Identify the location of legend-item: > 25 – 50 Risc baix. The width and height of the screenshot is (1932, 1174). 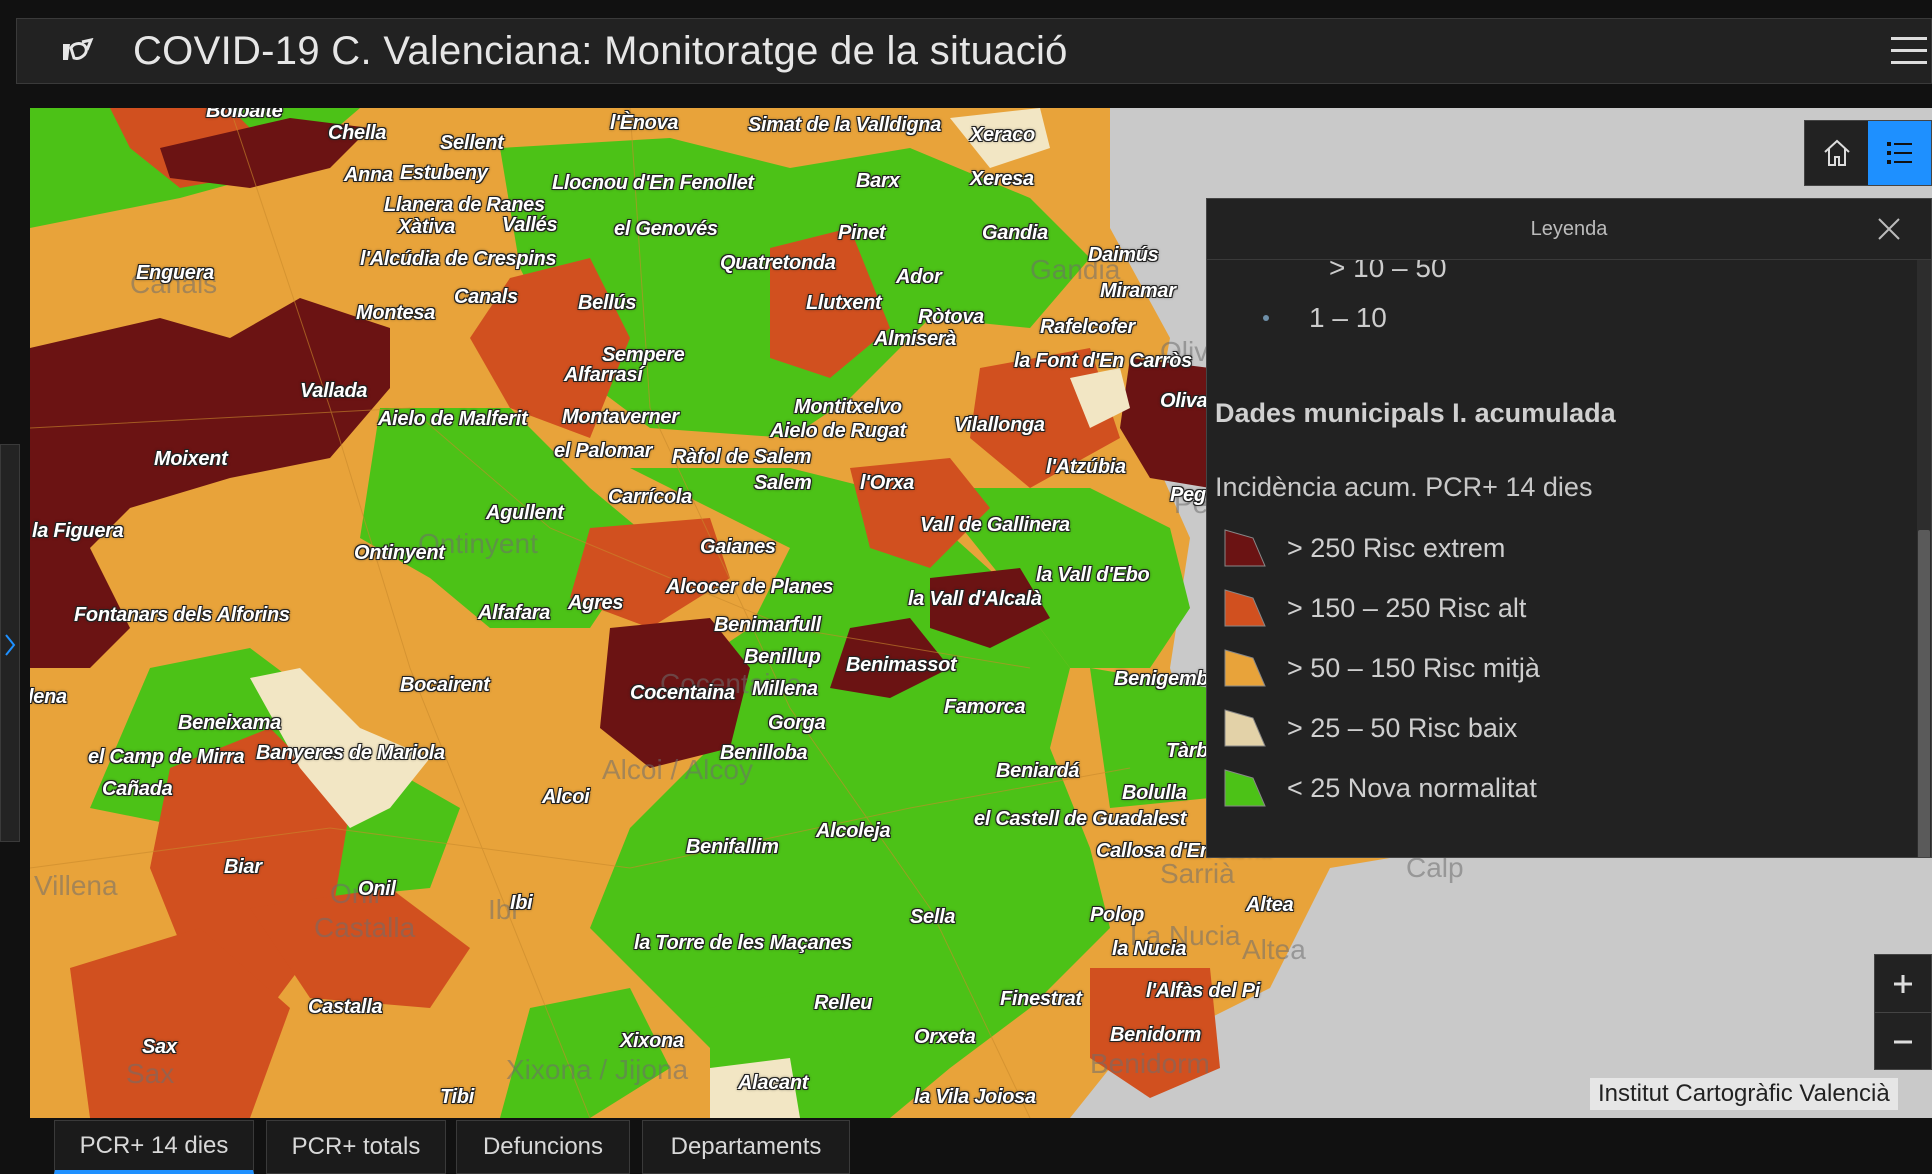
(1370, 728).